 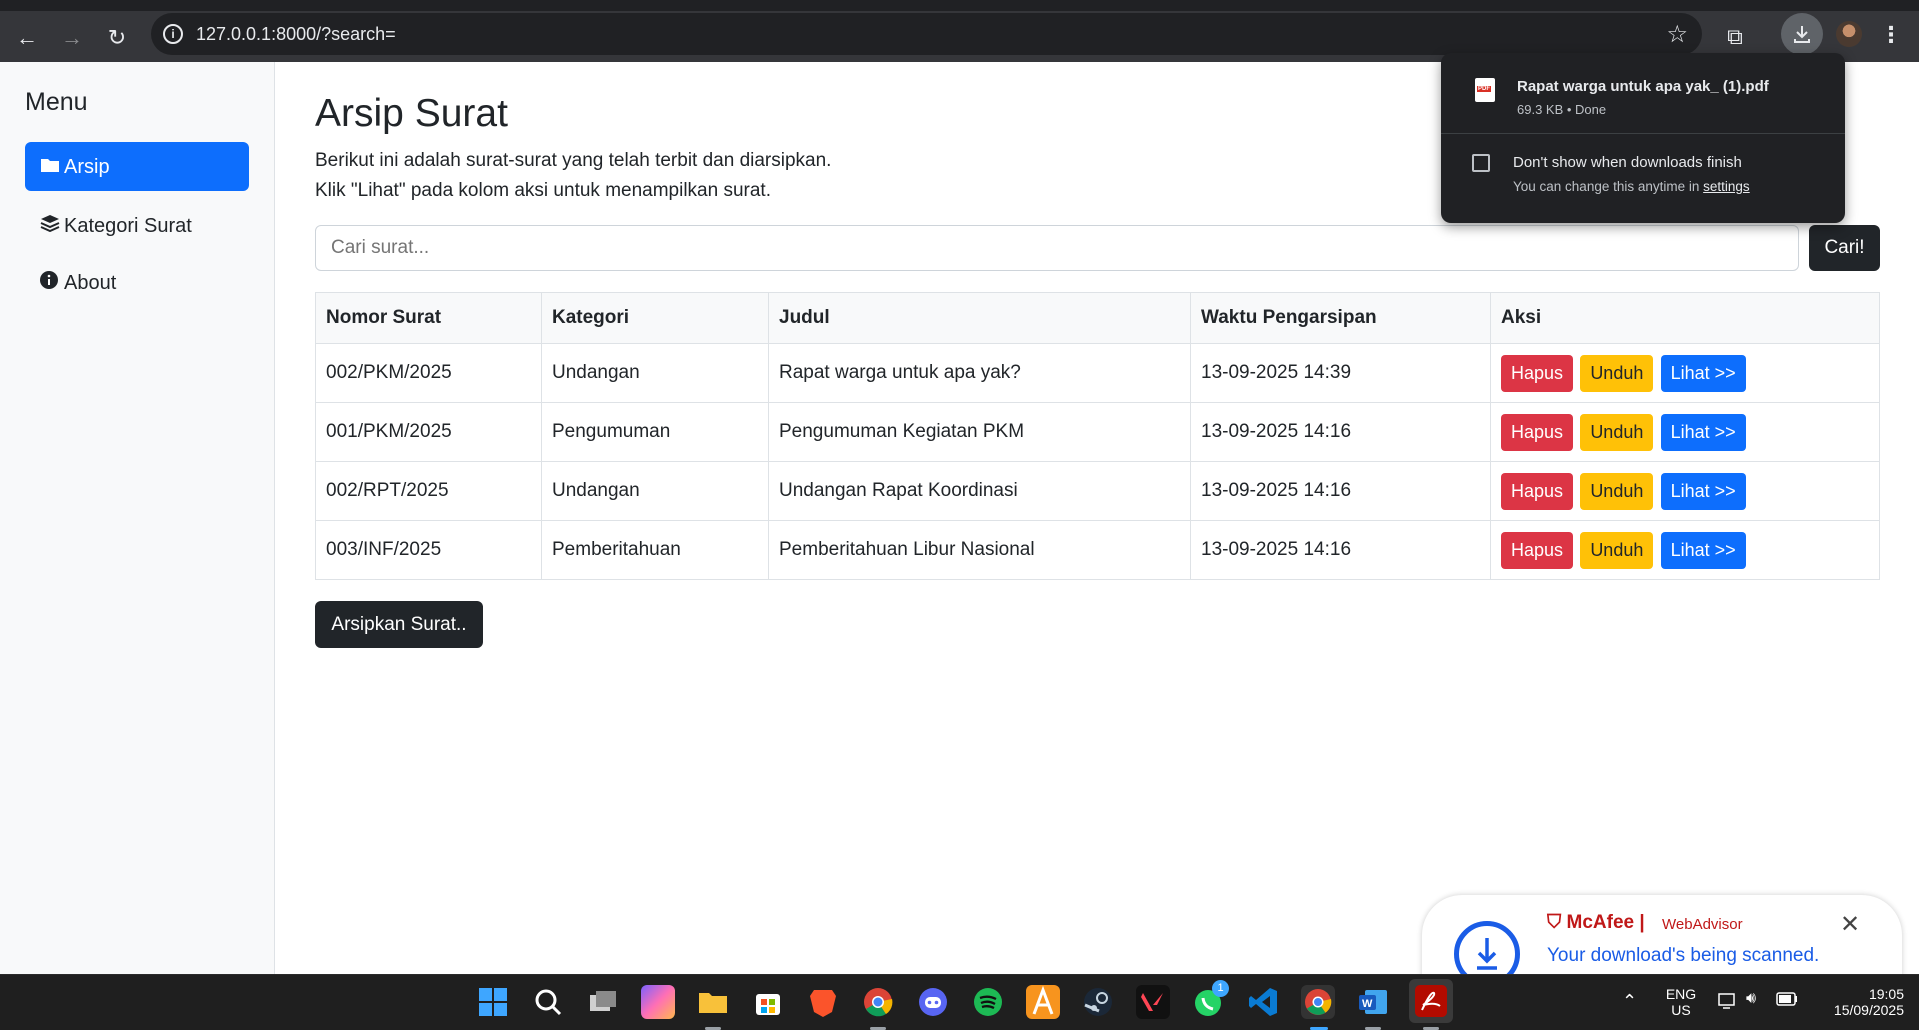 I want to click on file-explorer-icon, so click(x=713, y=1002).